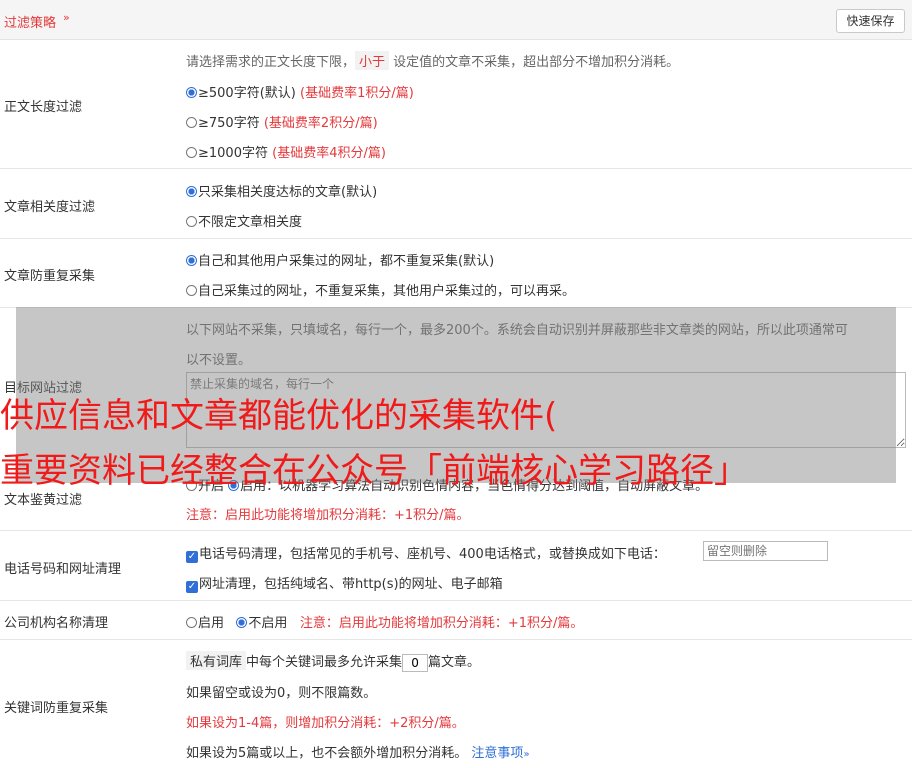 The height and width of the screenshot is (768, 912). What do you see at coordinates (374, 471) in the screenshot?
I see `watermark-line-2: 重要资料已经整合在公众号「前端核心学习路径」` at bounding box center [374, 471].